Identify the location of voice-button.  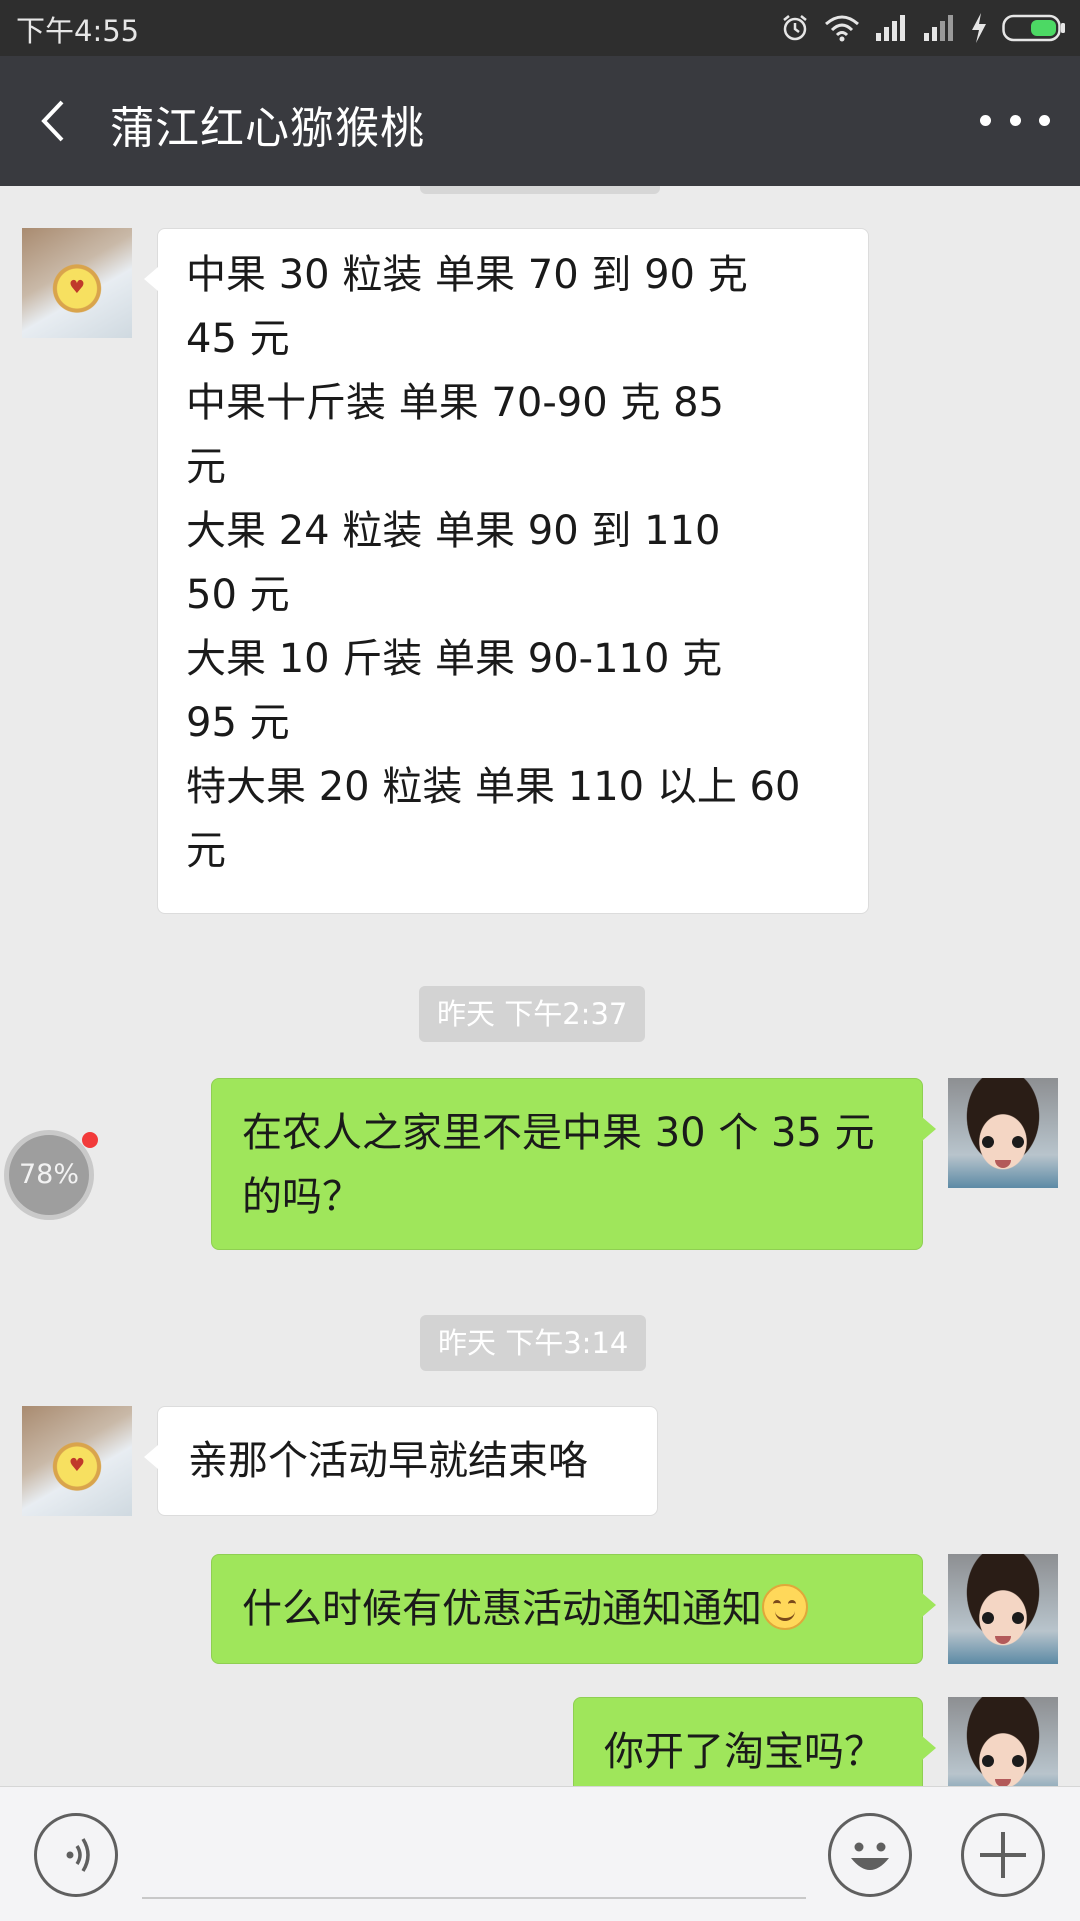
(76, 1855).